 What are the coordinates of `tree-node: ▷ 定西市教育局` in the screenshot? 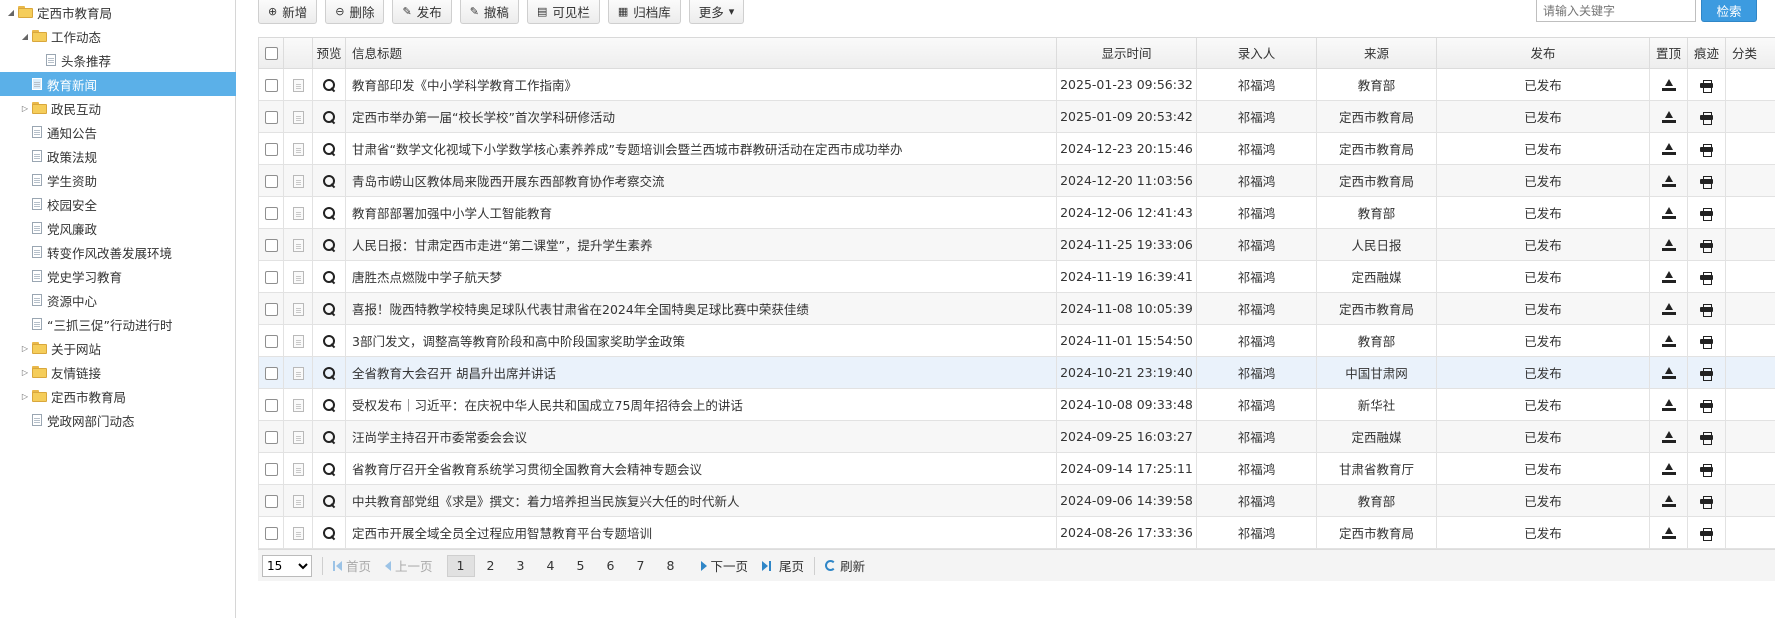 It's located at (118, 396).